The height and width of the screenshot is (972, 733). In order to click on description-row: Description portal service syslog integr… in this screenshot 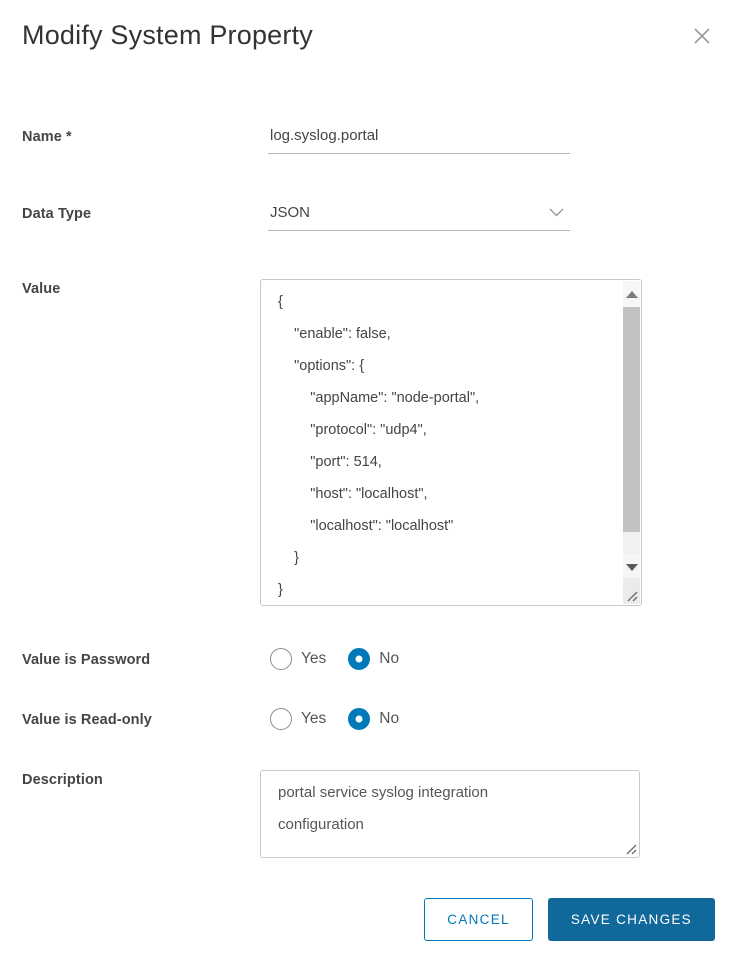, I will do `click(369, 814)`.